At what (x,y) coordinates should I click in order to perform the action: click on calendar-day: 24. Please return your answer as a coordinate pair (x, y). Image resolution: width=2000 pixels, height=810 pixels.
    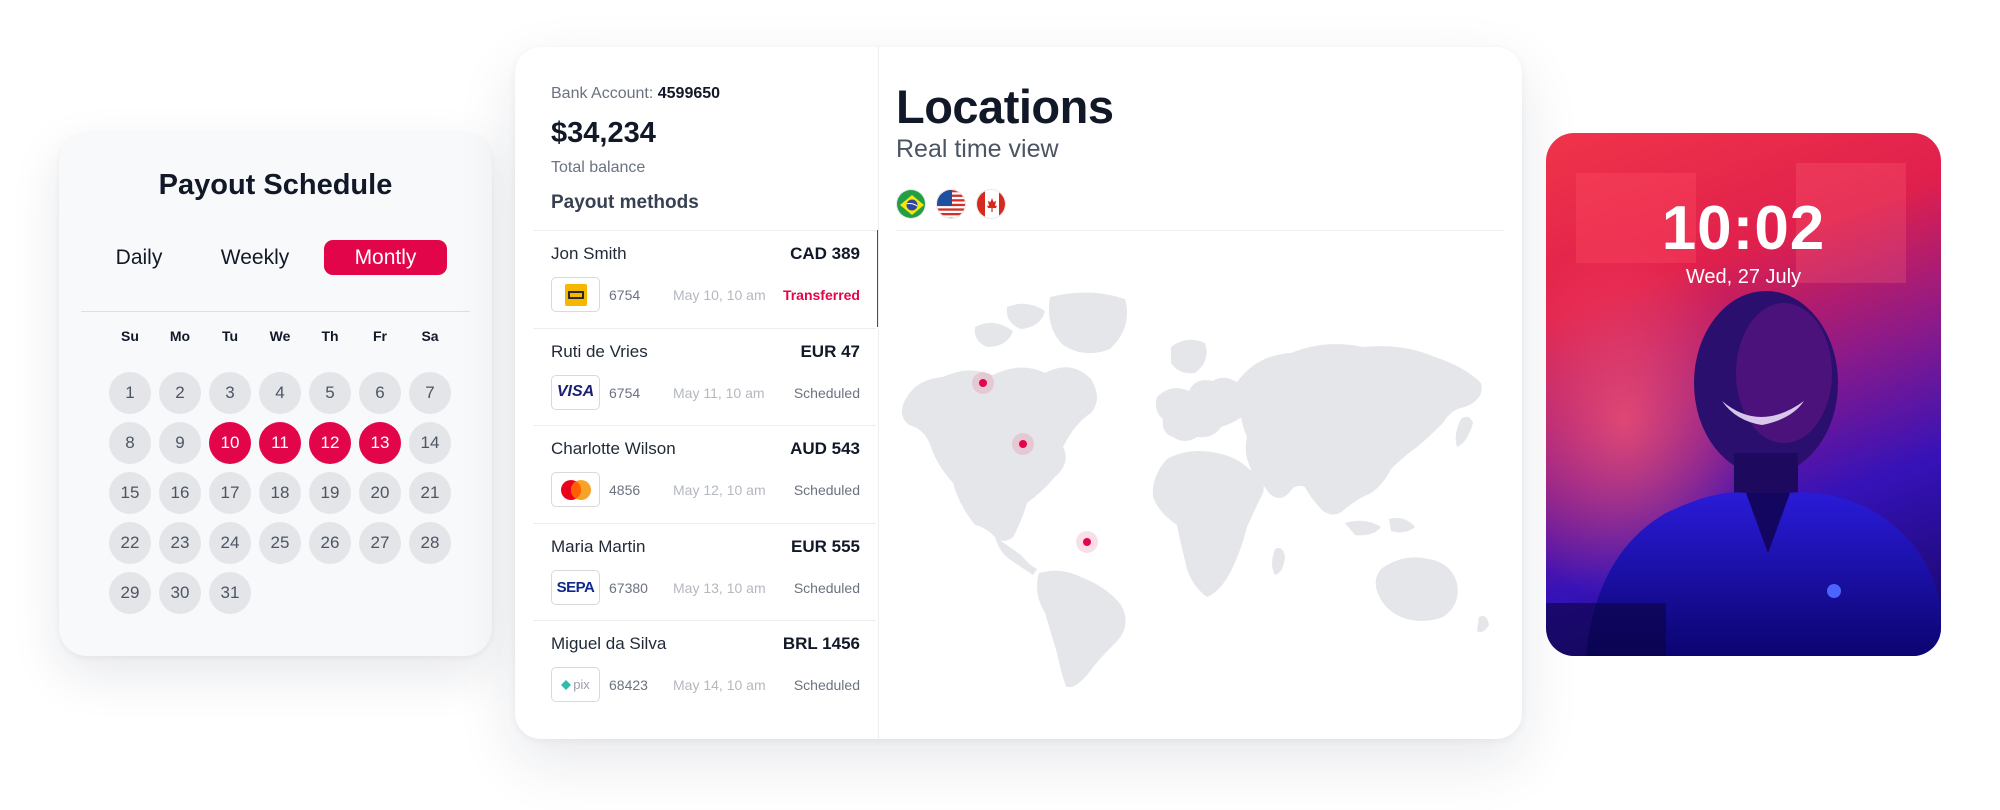
    Looking at the image, I should click on (230, 543).